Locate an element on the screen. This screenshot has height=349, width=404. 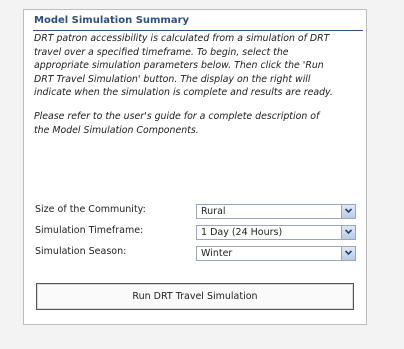
title-divider is located at coordinates (198, 30).